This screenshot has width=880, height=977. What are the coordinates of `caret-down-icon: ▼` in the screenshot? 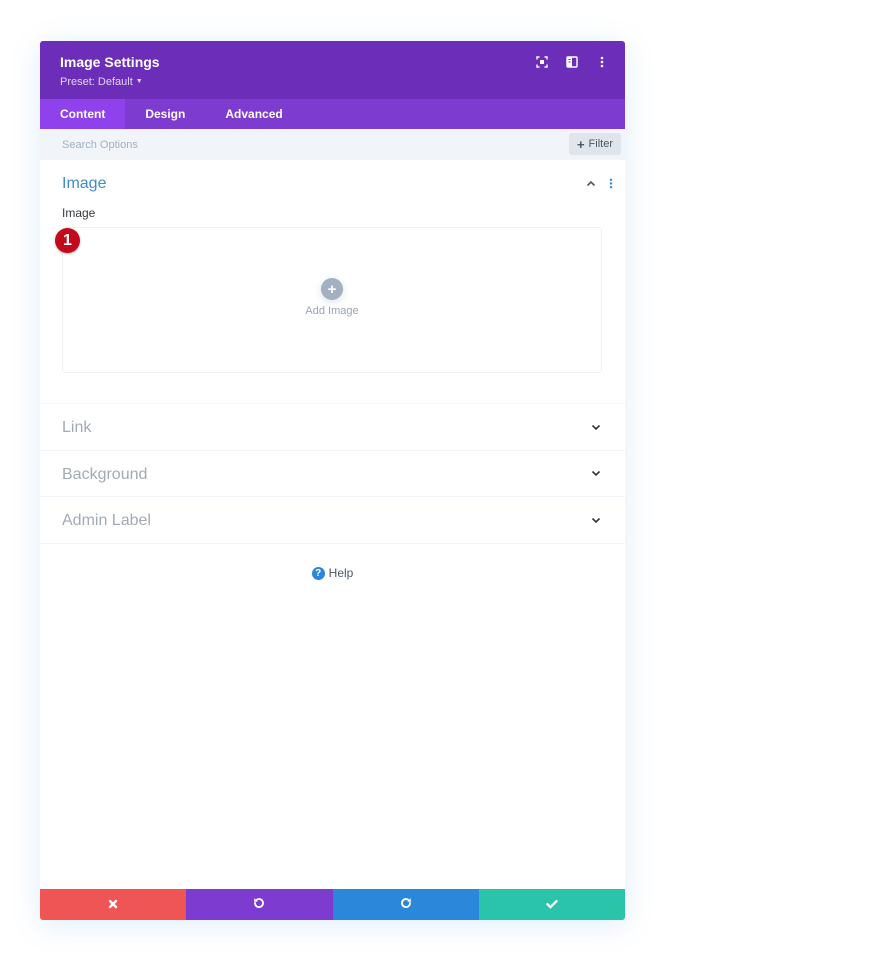 It's located at (139, 81).